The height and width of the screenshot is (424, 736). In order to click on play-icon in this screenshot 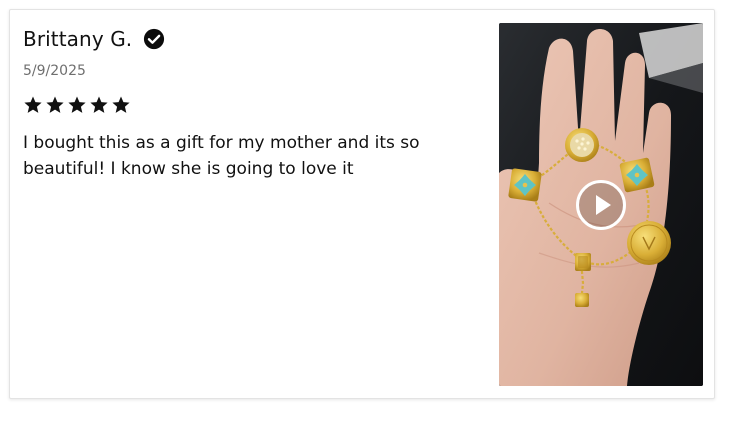, I will do `click(601, 205)`.